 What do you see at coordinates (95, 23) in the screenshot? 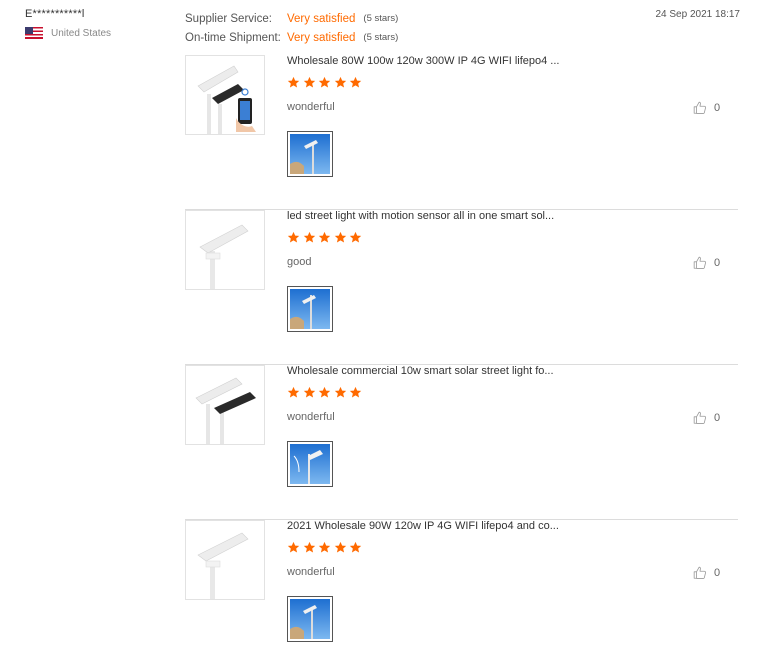
I see `reviewer-info: E***********l United States` at bounding box center [95, 23].